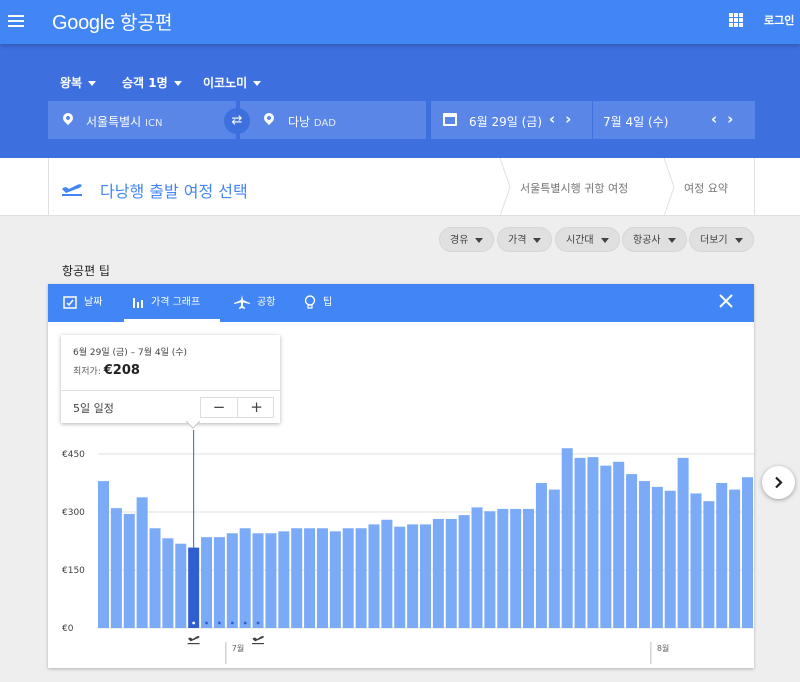 The height and width of the screenshot is (682, 800). Describe the element at coordinates (779, 20) in the screenshot. I see `login-button: 로그인` at that location.